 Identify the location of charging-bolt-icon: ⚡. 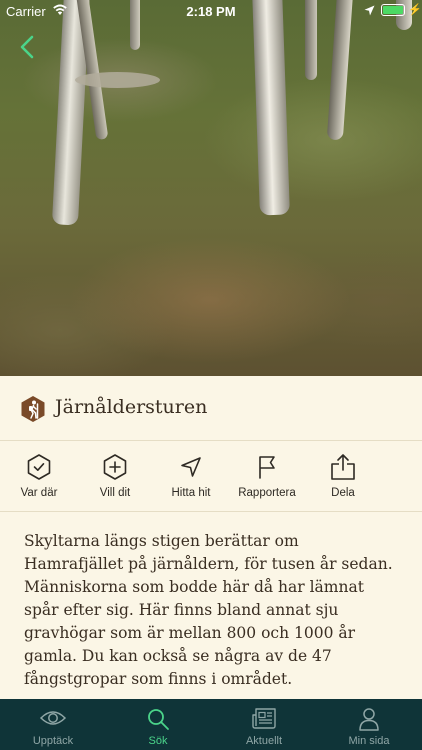
(415, 10).